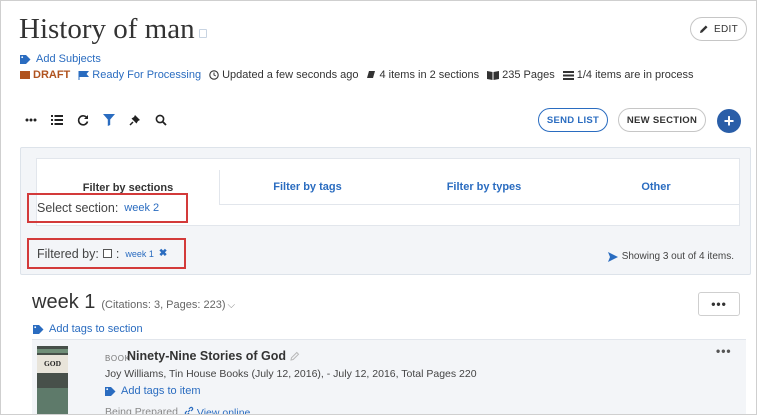 This screenshot has height=415, width=757. Describe the element at coordinates (656, 187) in the screenshot. I see `tab-other: Other` at that location.